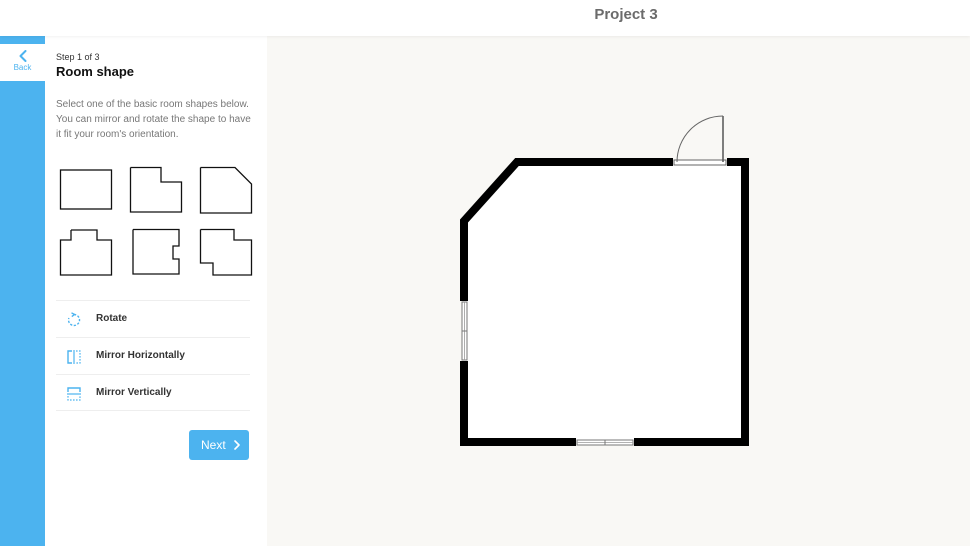  I want to click on top-bar: Project 3, so click(485, 18).